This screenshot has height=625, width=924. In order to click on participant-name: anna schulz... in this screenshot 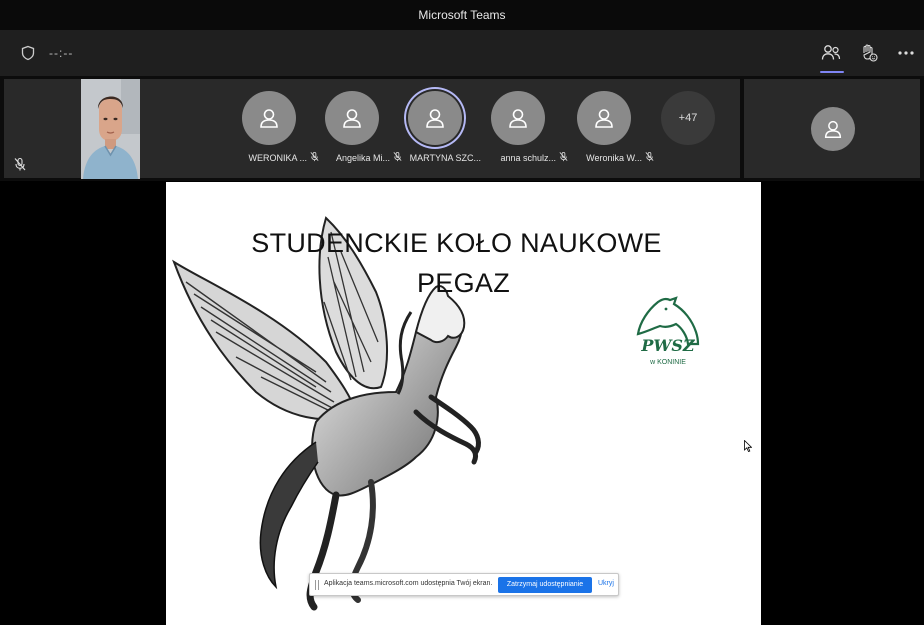, I will do `click(528, 158)`.